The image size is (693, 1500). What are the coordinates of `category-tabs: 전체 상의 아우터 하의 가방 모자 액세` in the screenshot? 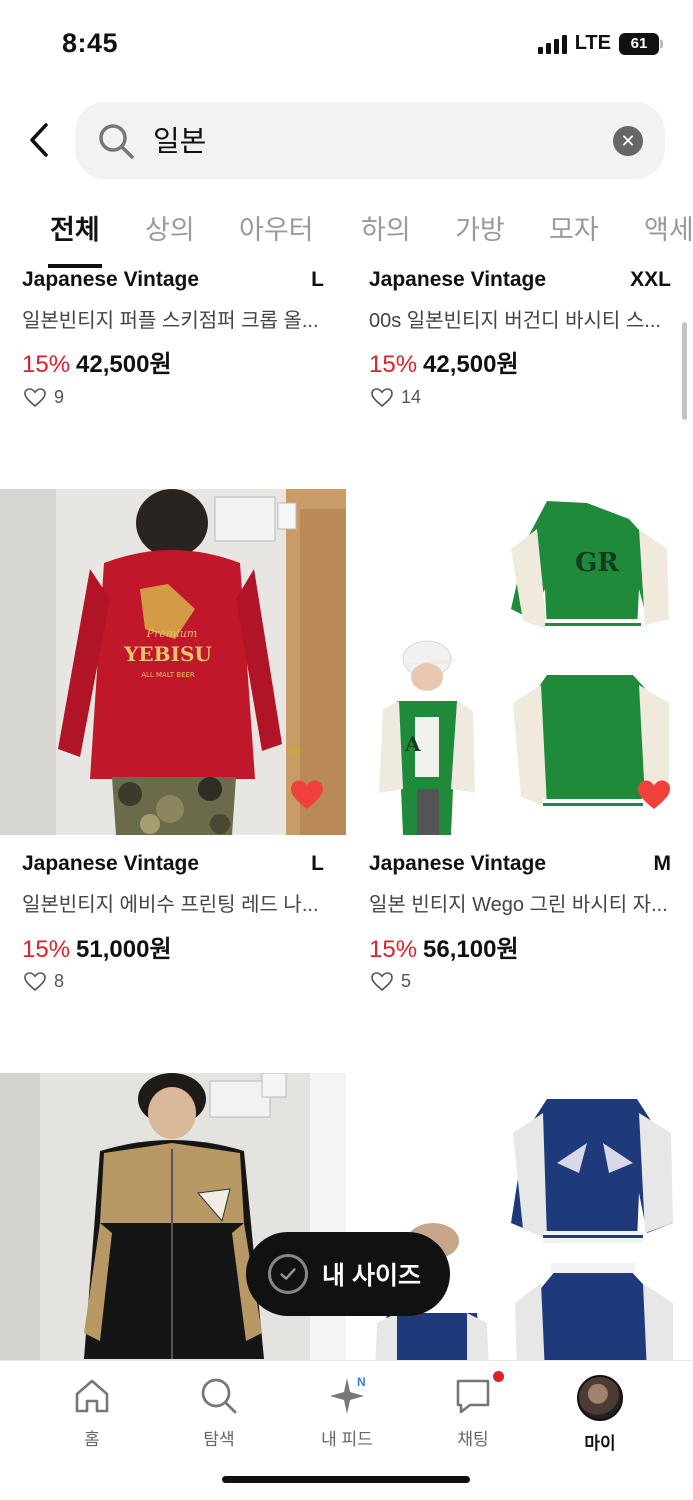 It's located at (346, 238).